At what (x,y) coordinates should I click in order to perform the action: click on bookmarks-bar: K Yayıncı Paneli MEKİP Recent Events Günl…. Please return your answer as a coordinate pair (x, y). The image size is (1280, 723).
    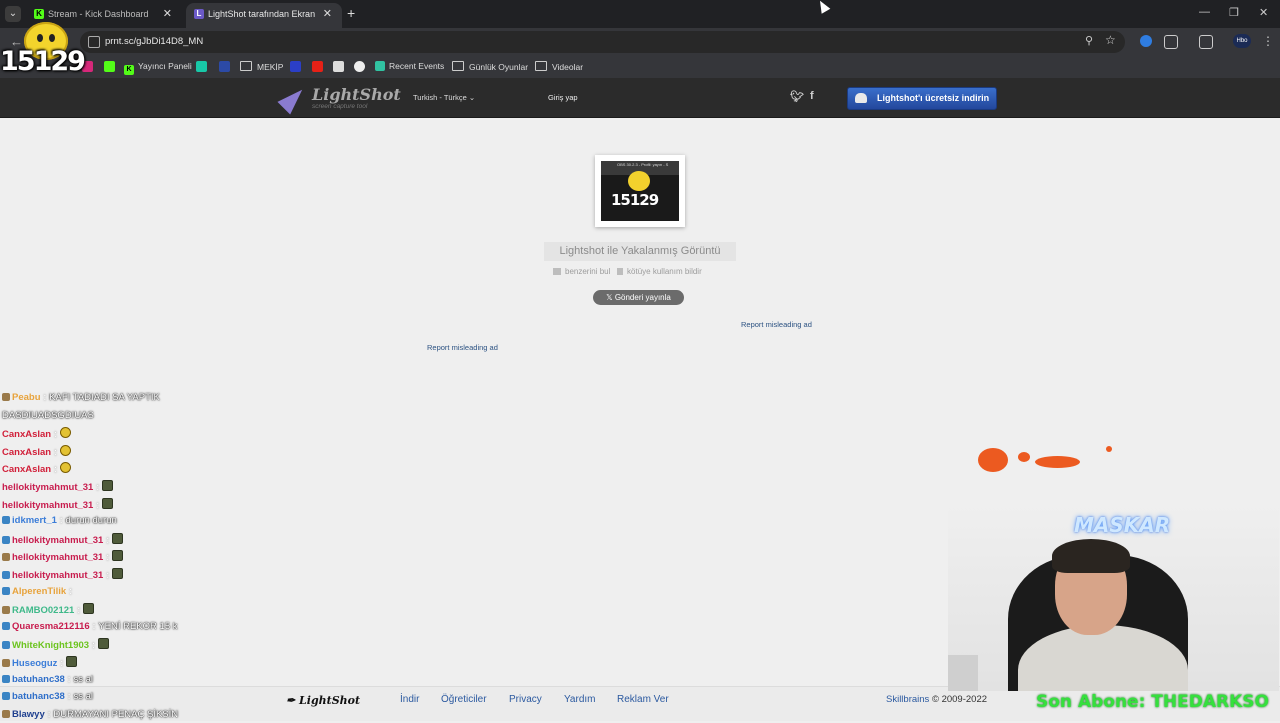
    Looking at the image, I should click on (640, 67).